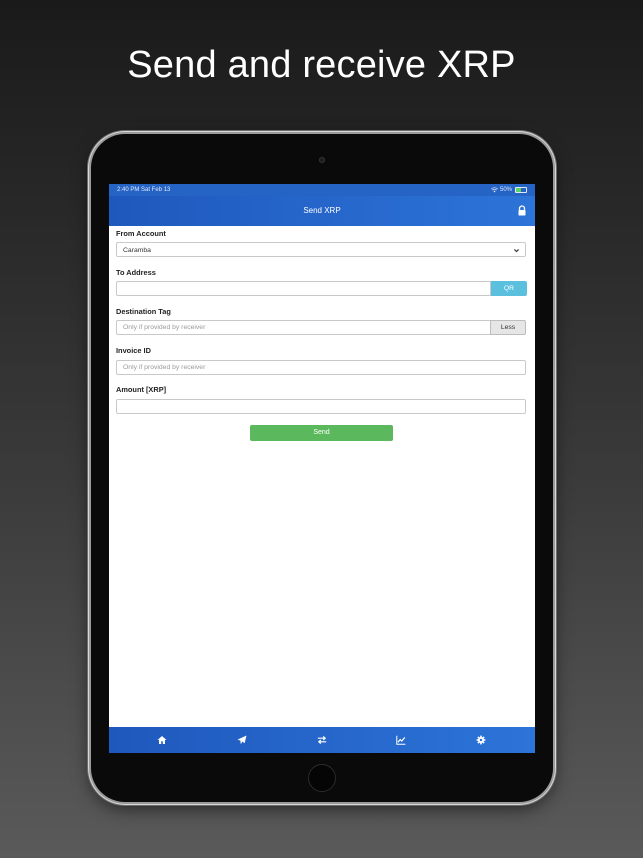 The image size is (643, 858). I want to click on nav-bar: Send XRP, so click(322, 211).